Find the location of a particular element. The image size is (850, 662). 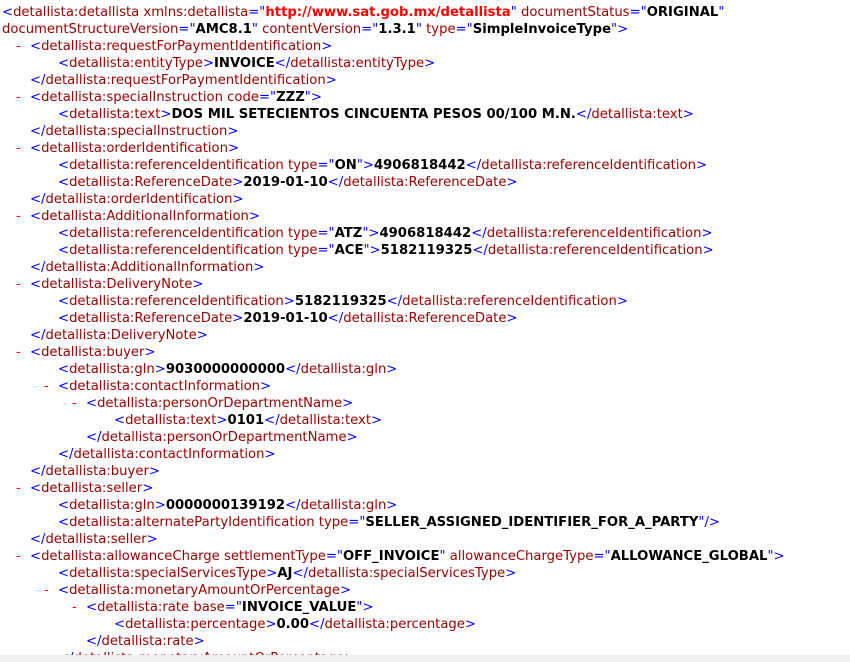

xml-line: <detallista:DeliveryNote> is located at coordinates (116, 284).